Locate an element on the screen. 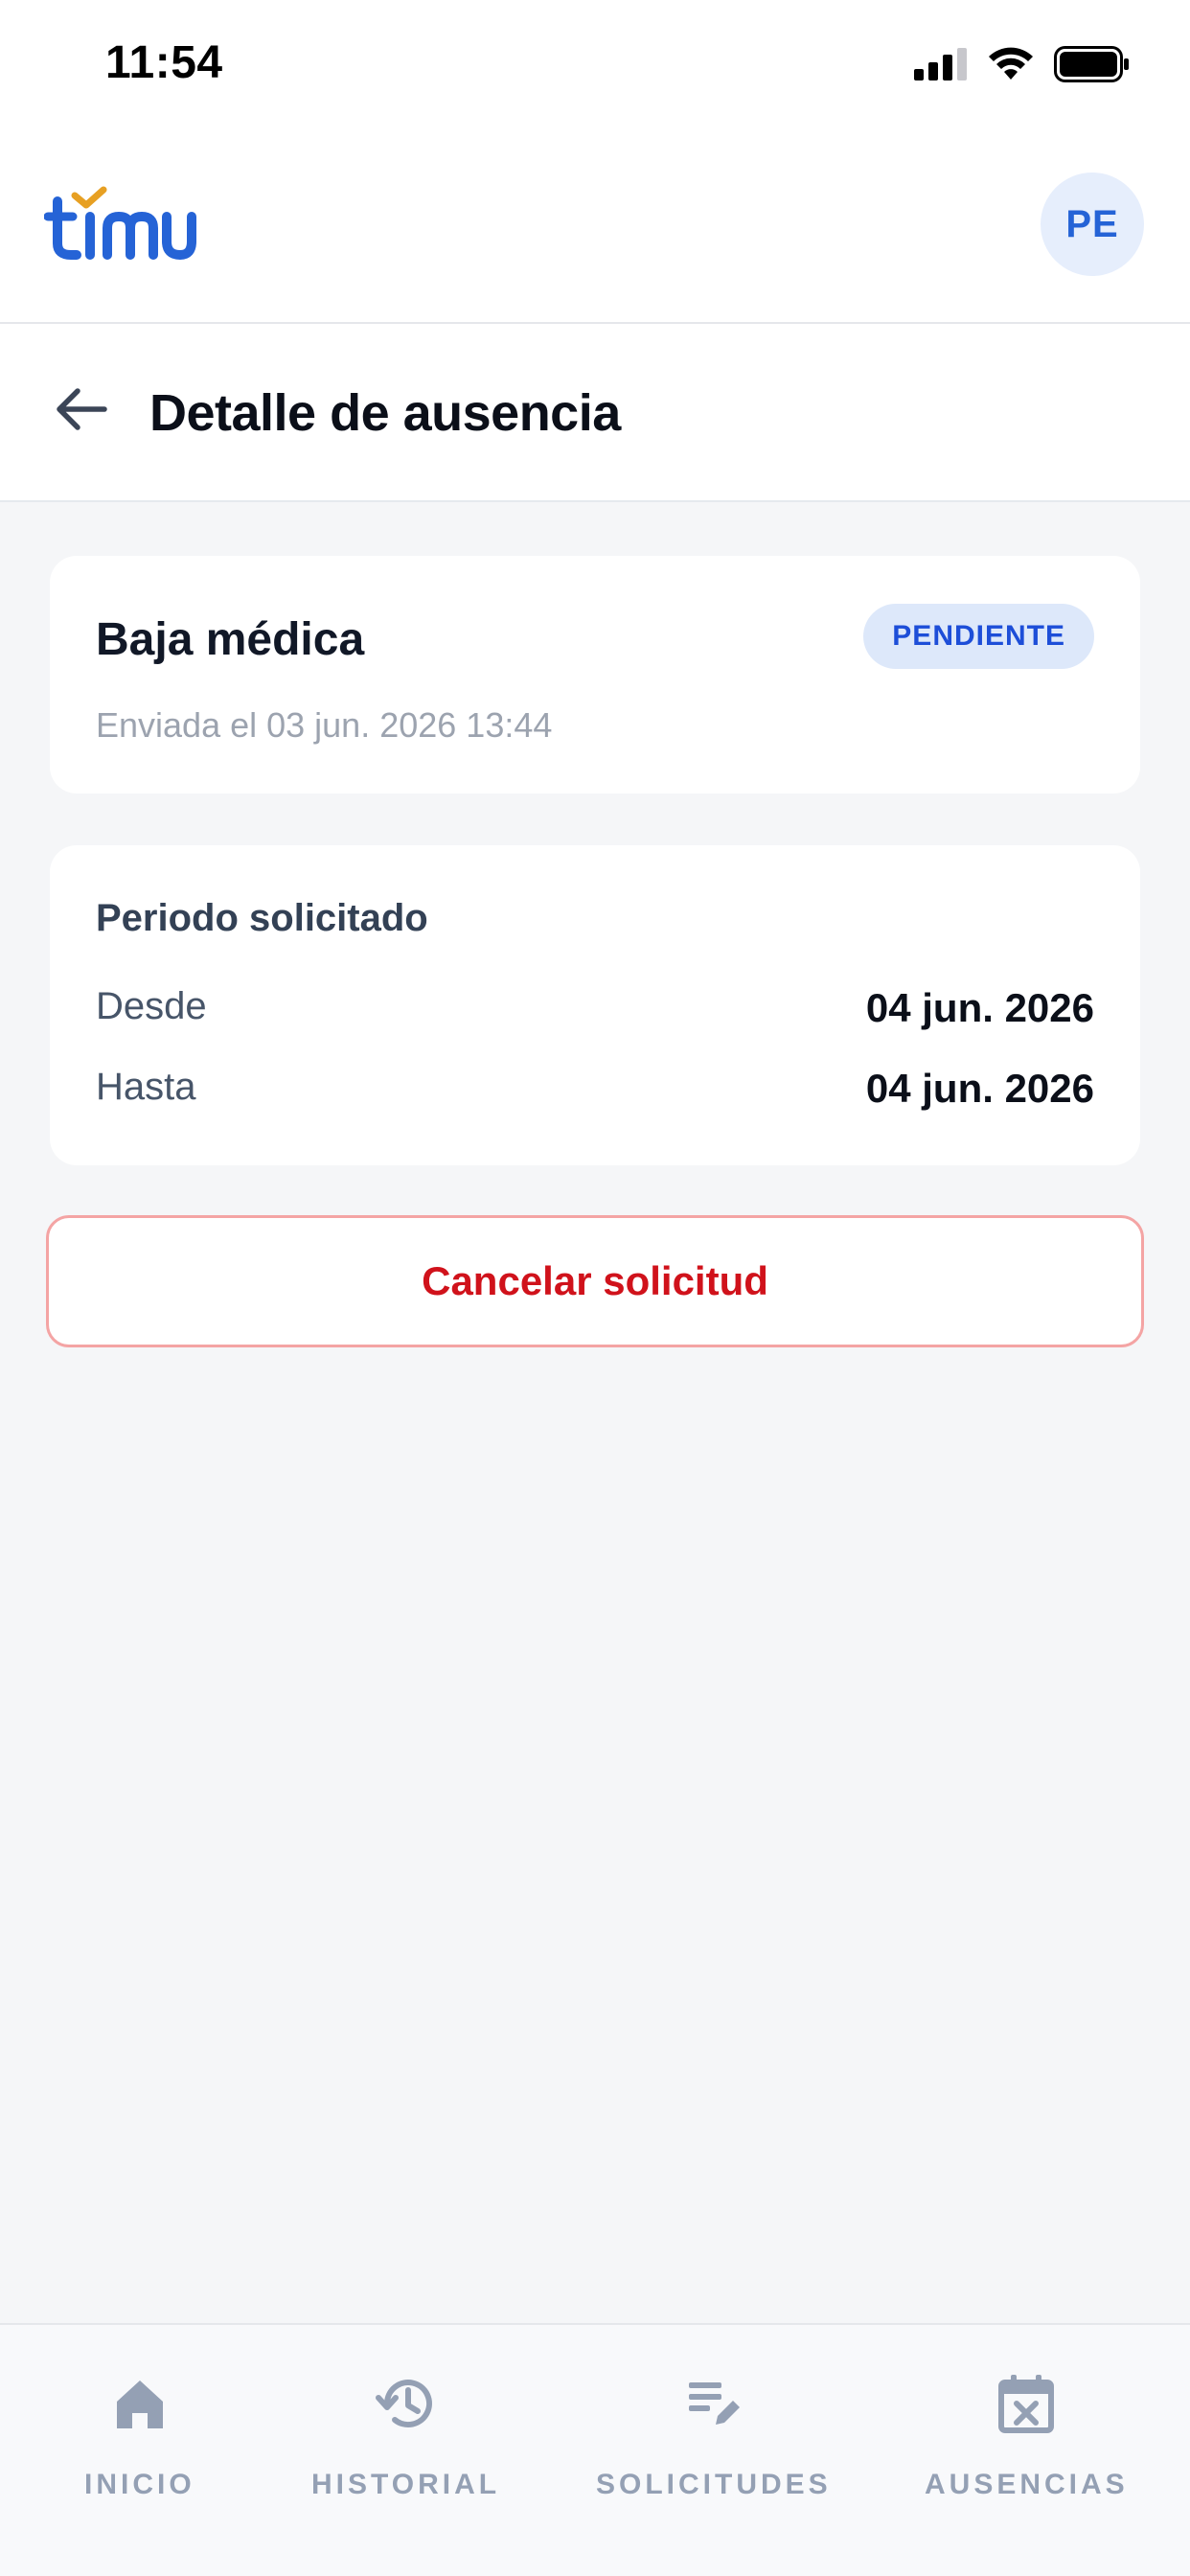 Image resolution: width=1190 pixels, height=2576 pixels. from-label: Desde is located at coordinates (151, 1006).